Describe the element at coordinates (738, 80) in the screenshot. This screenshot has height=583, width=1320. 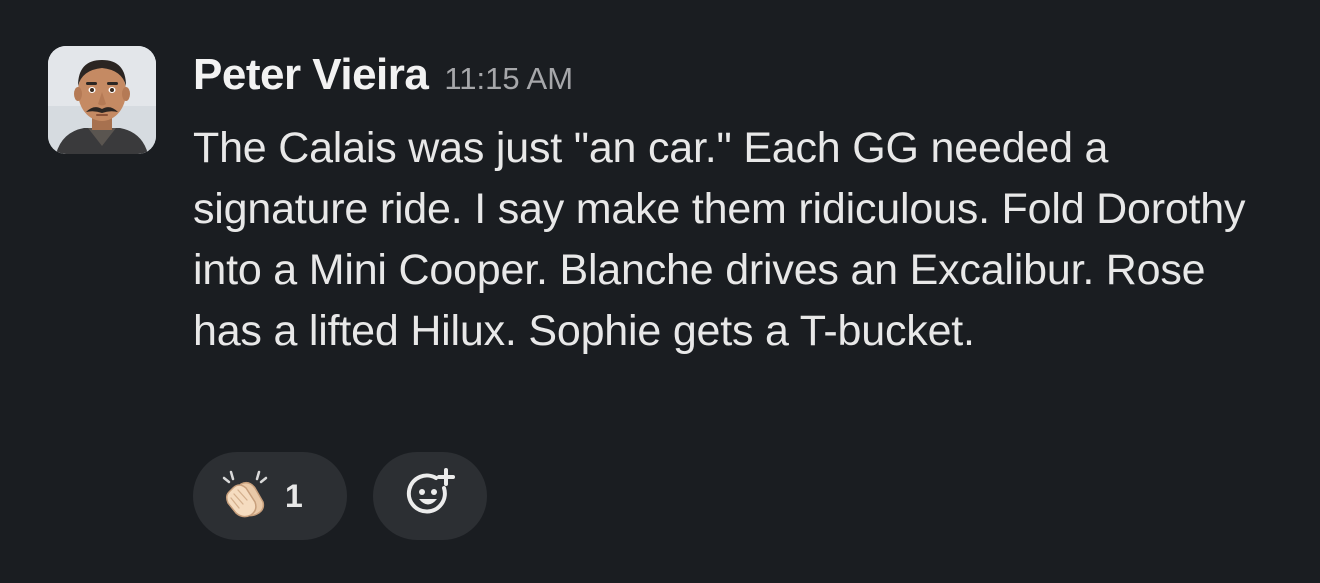
I see `message-header: Peter Vieira 11:15 AM` at that location.